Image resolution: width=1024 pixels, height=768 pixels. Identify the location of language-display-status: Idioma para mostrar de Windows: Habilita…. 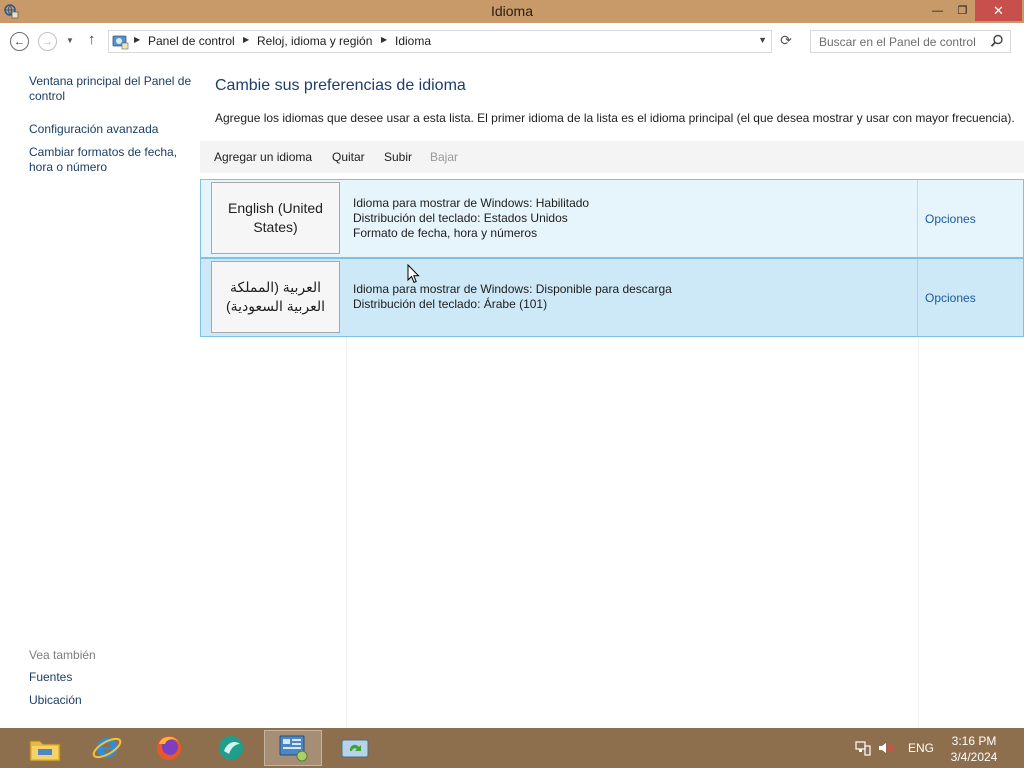
(471, 203).